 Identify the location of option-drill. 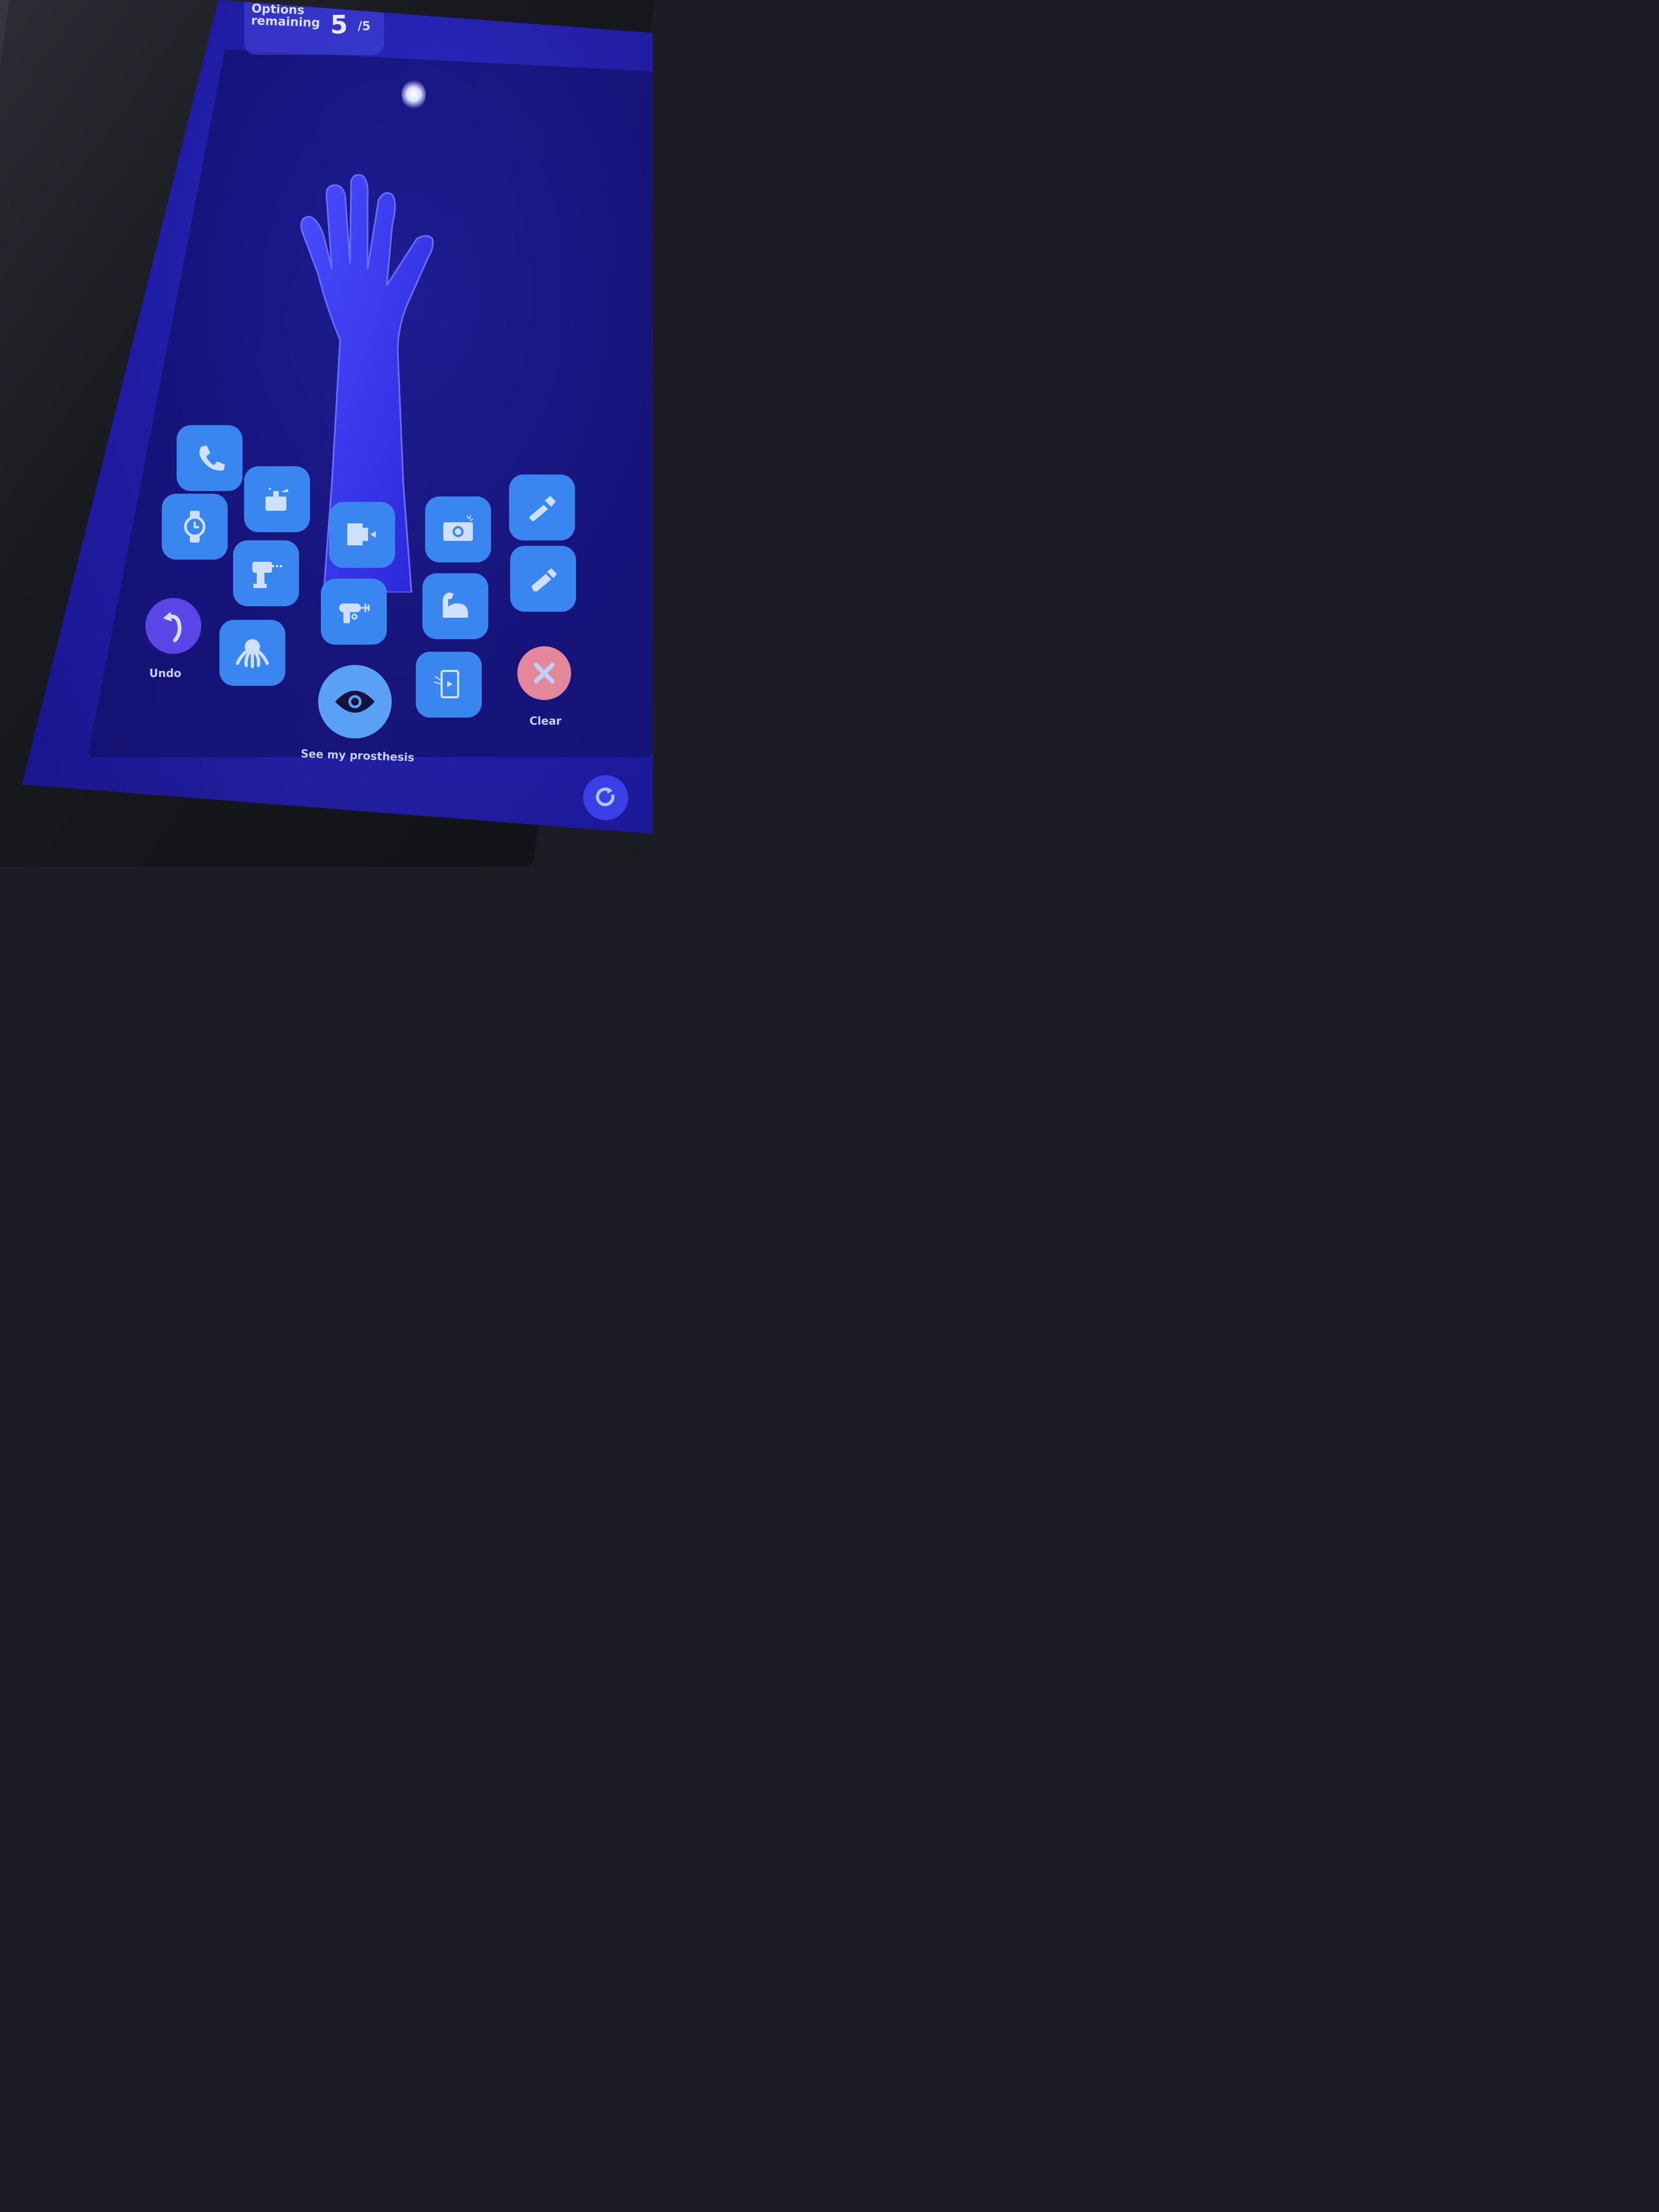
(266, 573).